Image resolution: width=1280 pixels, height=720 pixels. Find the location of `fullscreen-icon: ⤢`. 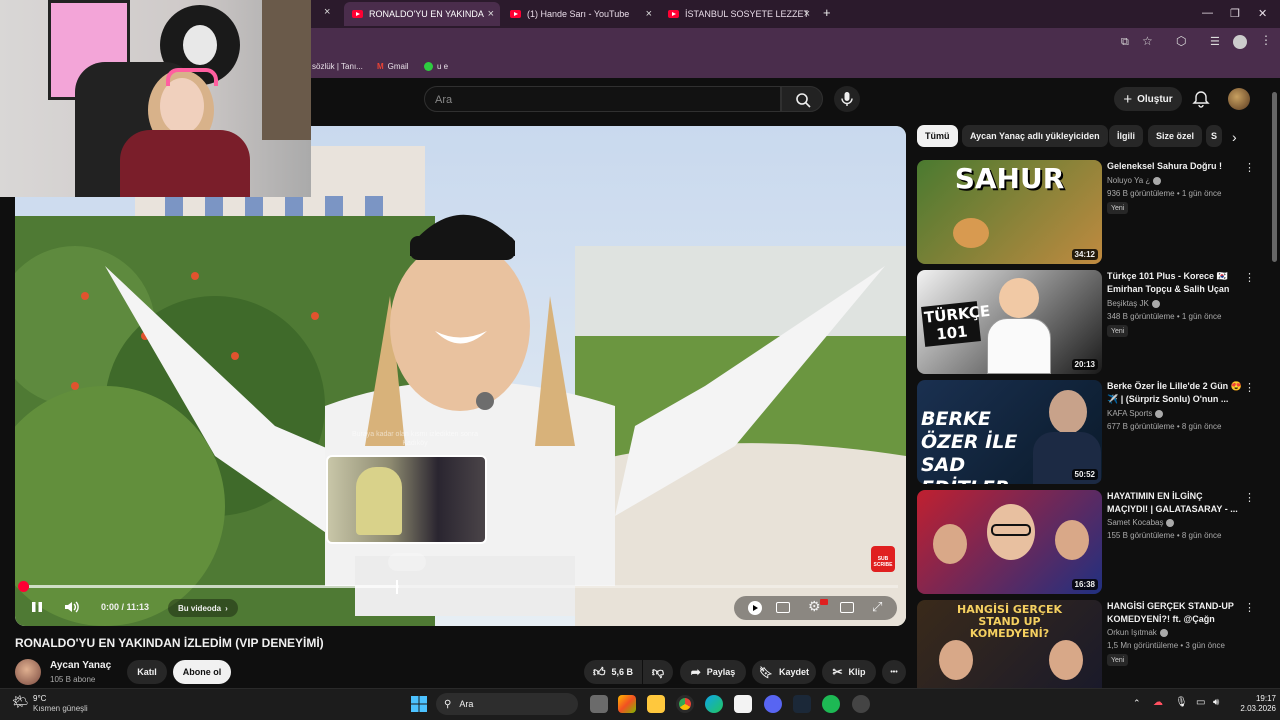

fullscreen-icon: ⤢ is located at coordinates (877, 607).